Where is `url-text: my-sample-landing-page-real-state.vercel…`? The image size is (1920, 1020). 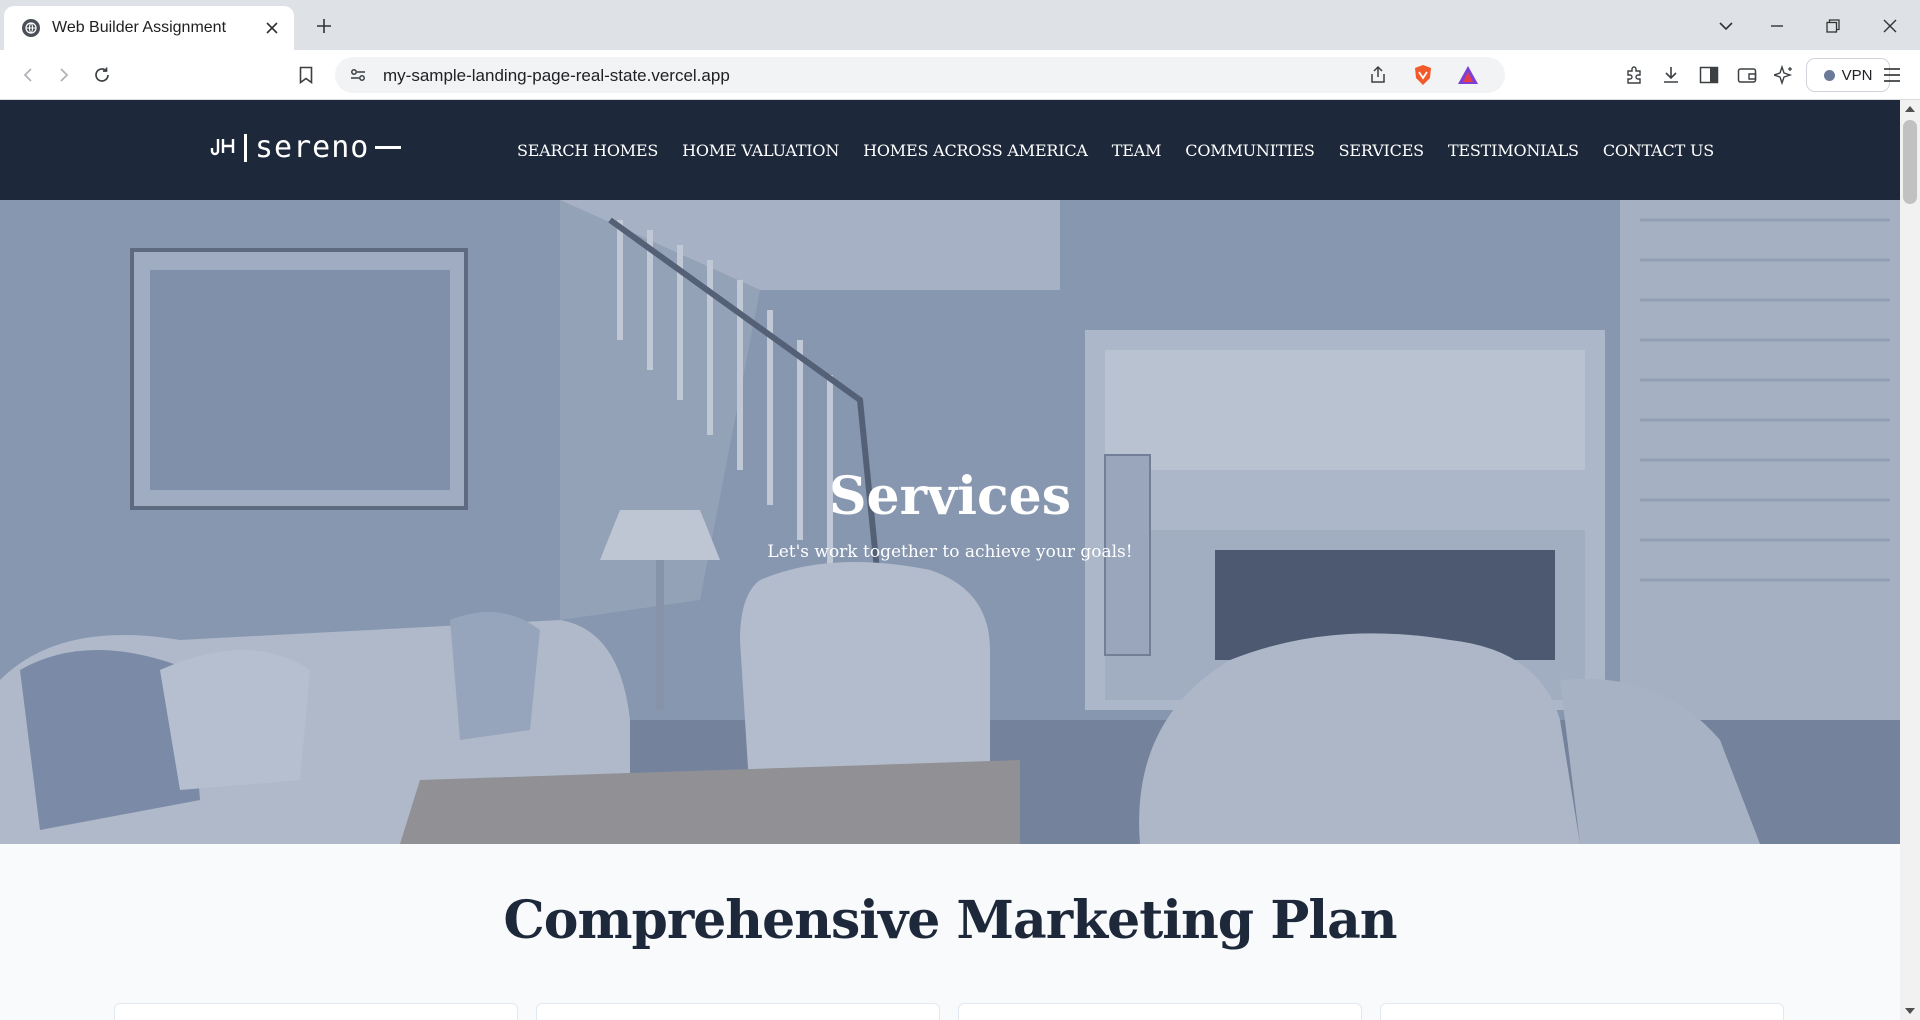 url-text: my-sample-landing-page-real-state.vercel… is located at coordinates (556, 75).